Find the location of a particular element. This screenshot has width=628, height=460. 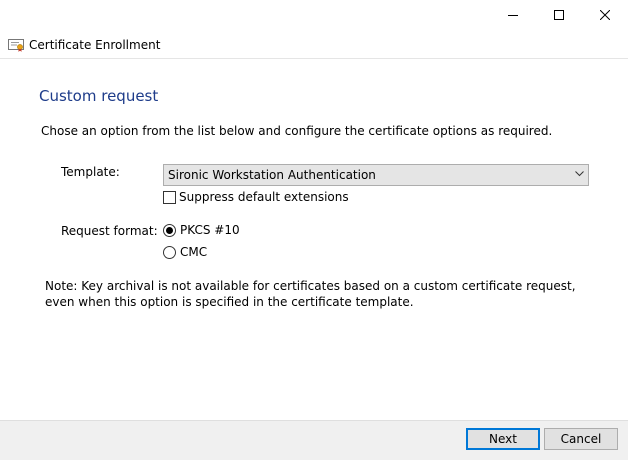

close-button is located at coordinates (605, 15).